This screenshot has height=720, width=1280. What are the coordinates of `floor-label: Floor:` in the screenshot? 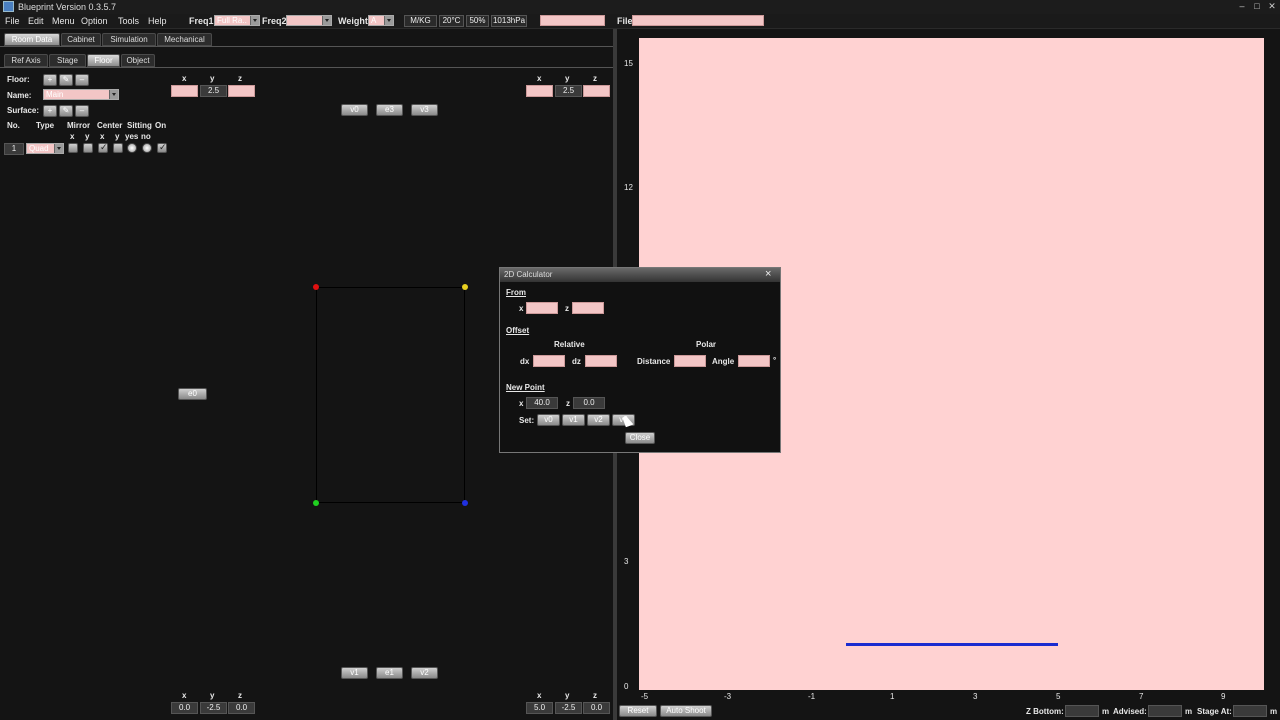 It's located at (18, 79).